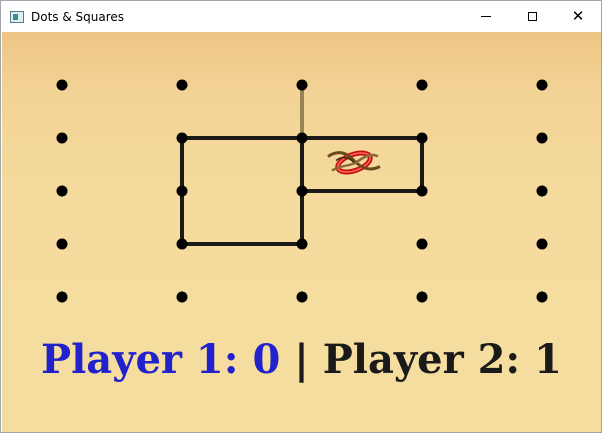  I want to click on close-icon: ✕, so click(578, 16).